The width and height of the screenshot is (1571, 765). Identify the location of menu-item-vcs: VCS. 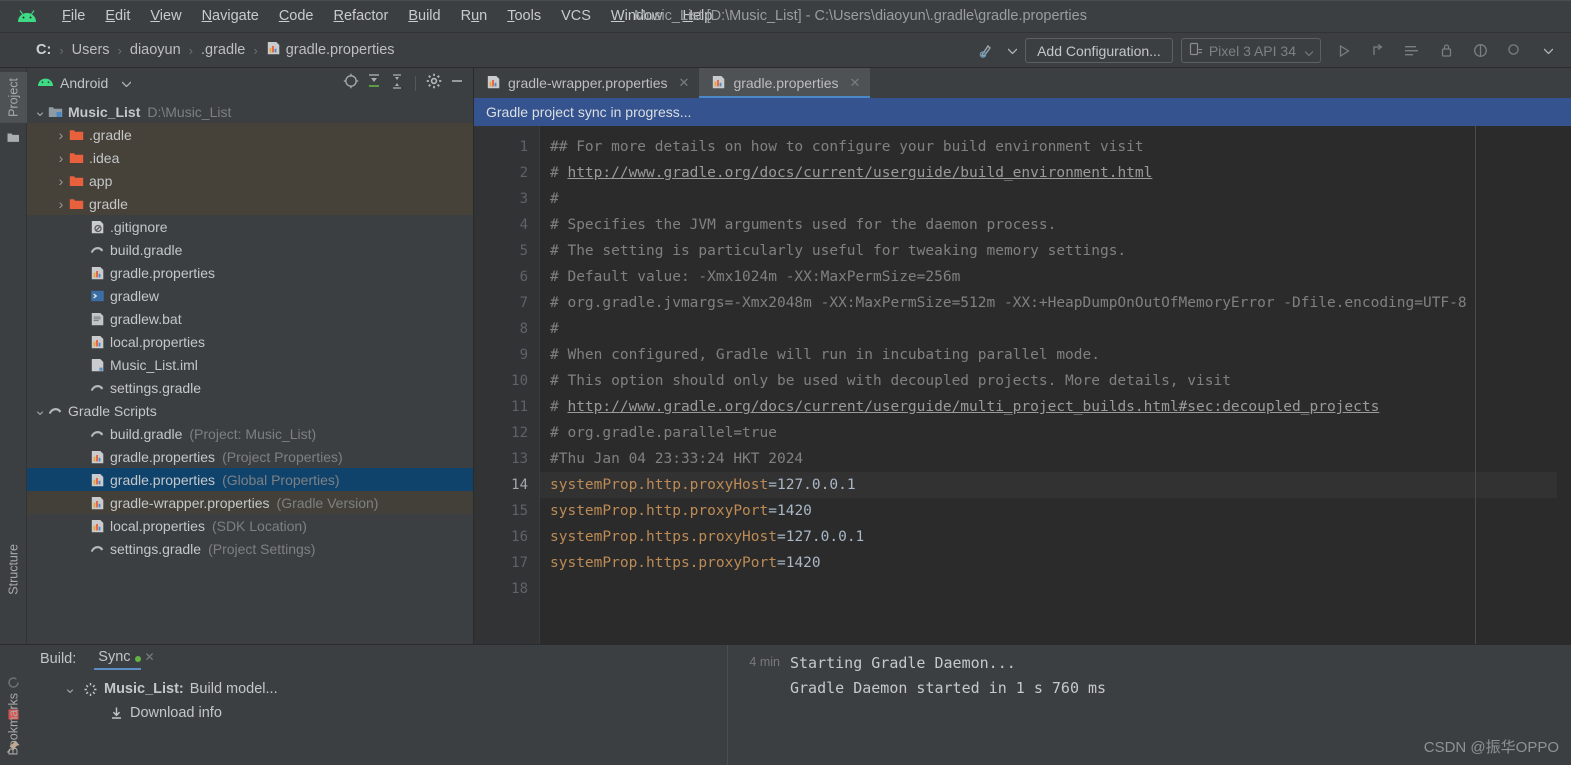
(576, 16).